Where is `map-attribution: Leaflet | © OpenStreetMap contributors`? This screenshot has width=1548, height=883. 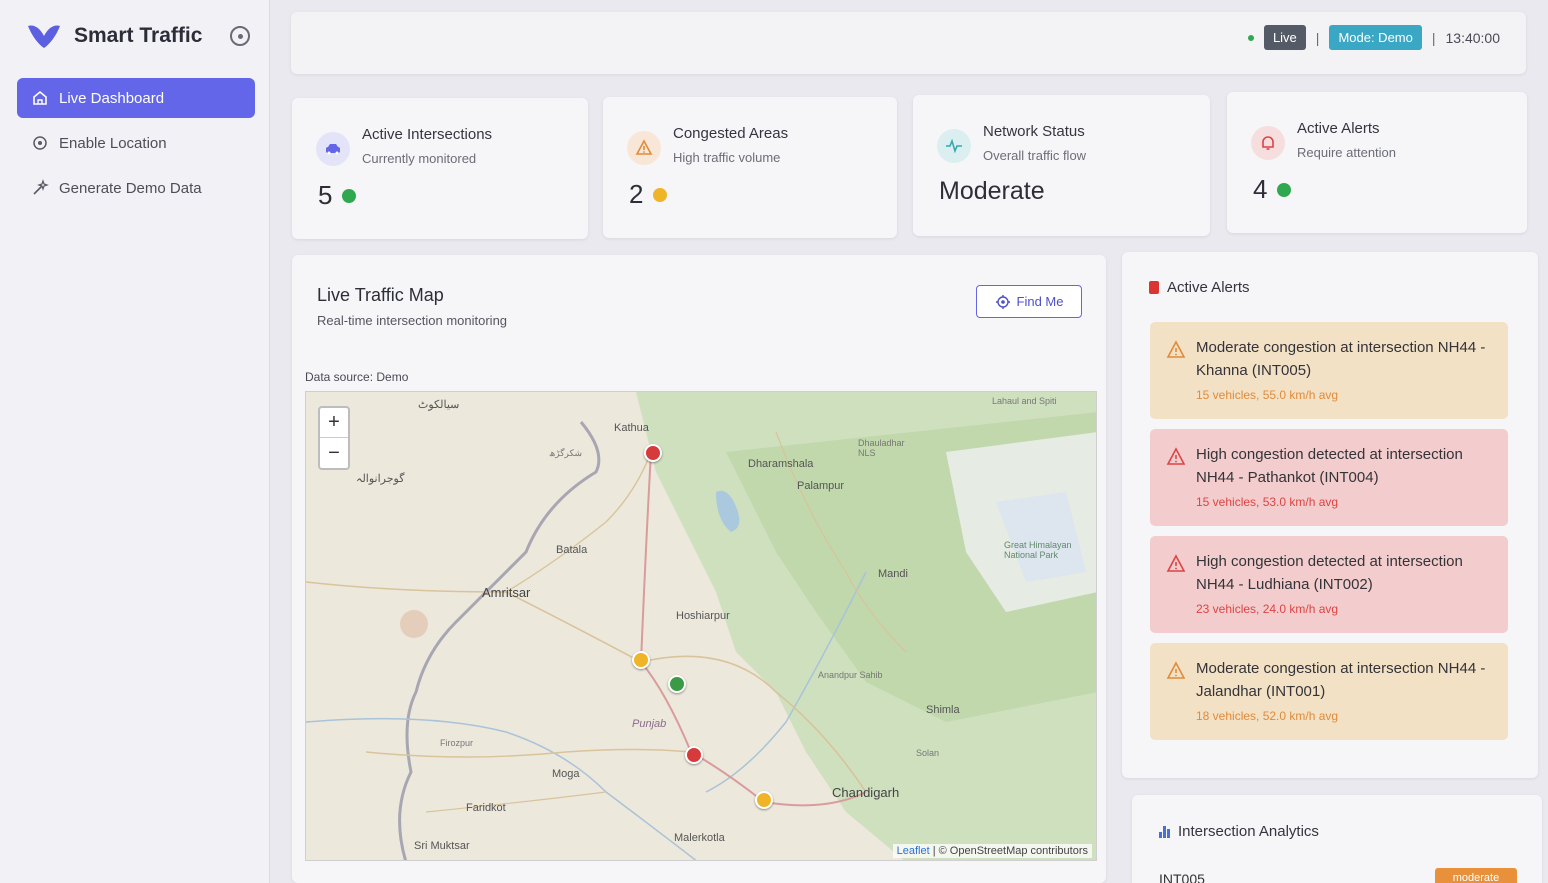
map-attribution: Leaflet | © OpenStreetMap contributors is located at coordinates (992, 851).